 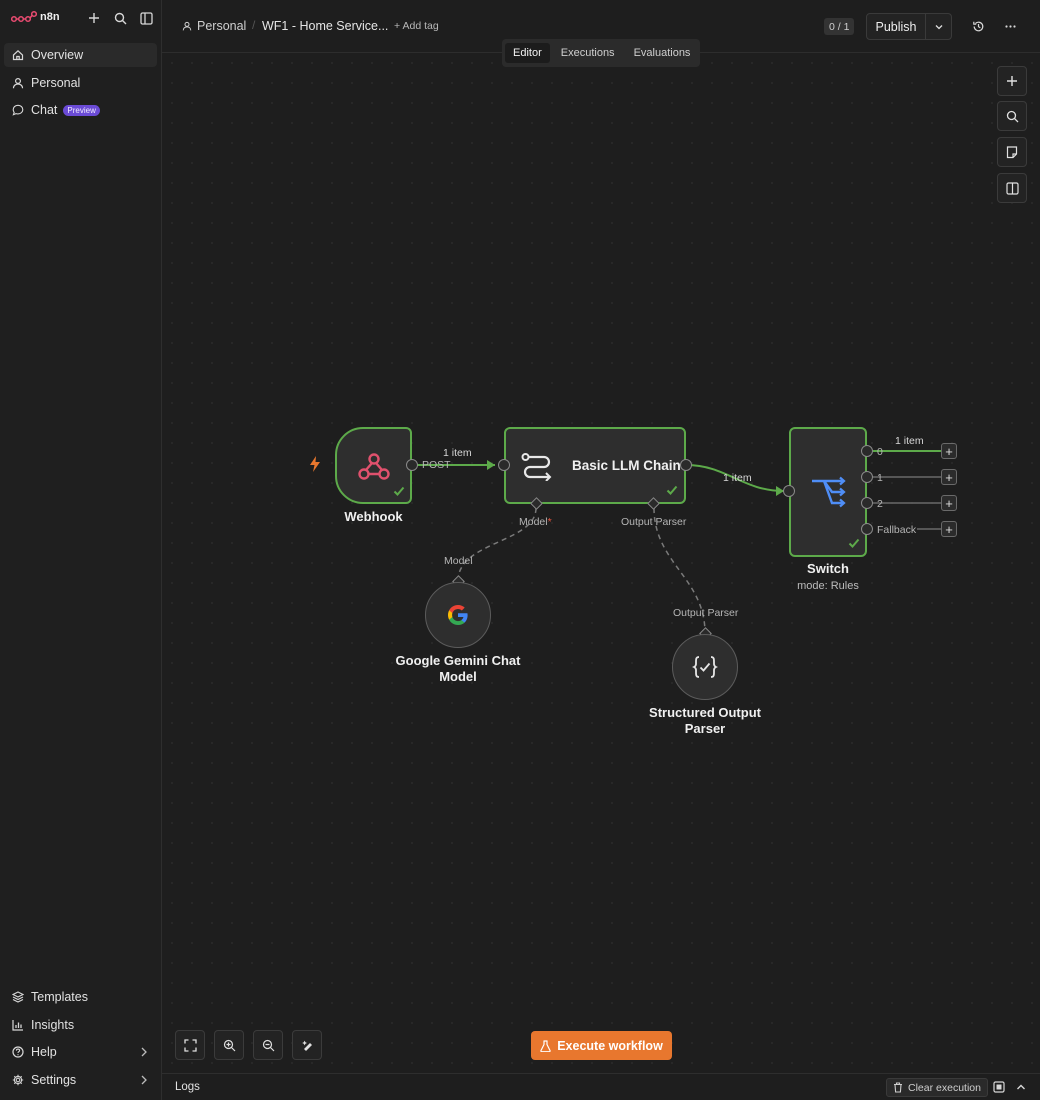 I want to click on add-tag-button: + Add tag, so click(x=416, y=26).